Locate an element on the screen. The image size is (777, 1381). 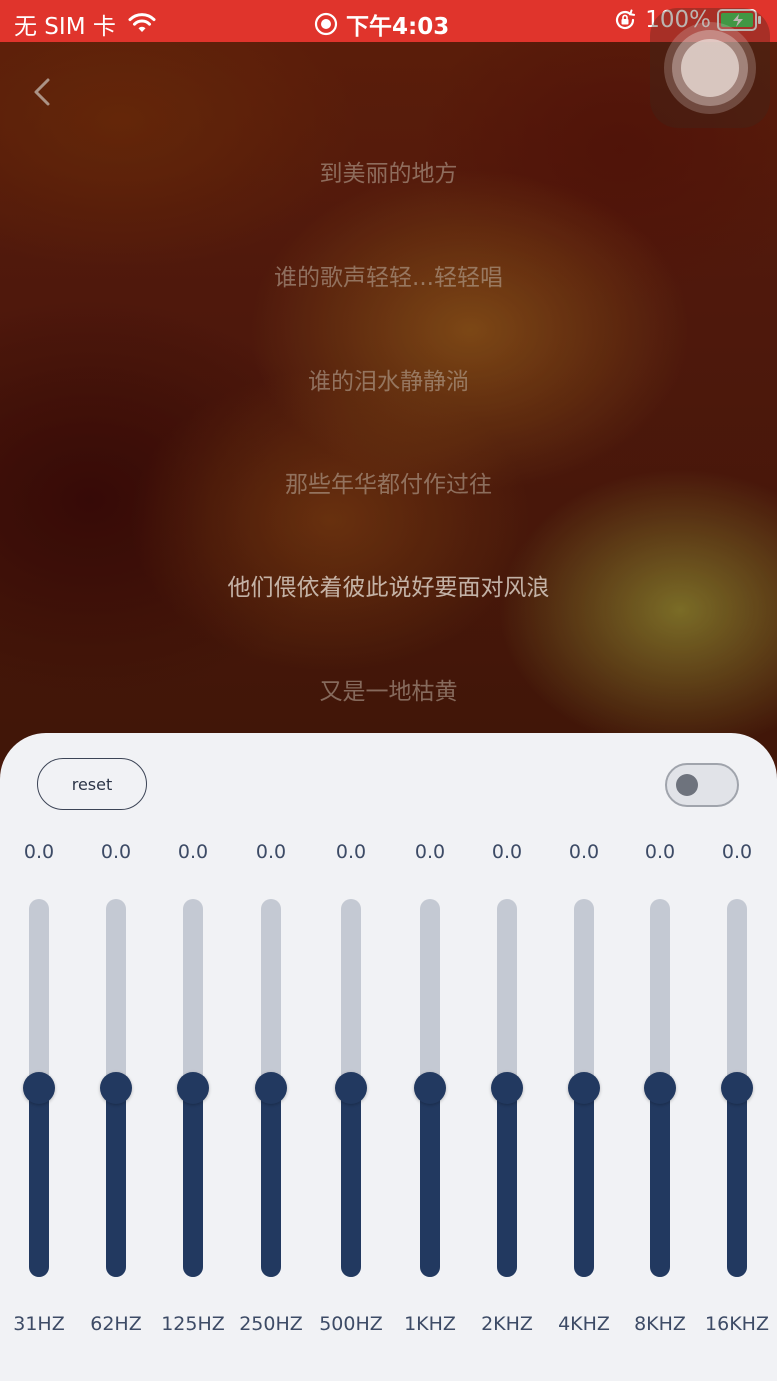
assistive-touch-button is located at coordinates (710, 68).